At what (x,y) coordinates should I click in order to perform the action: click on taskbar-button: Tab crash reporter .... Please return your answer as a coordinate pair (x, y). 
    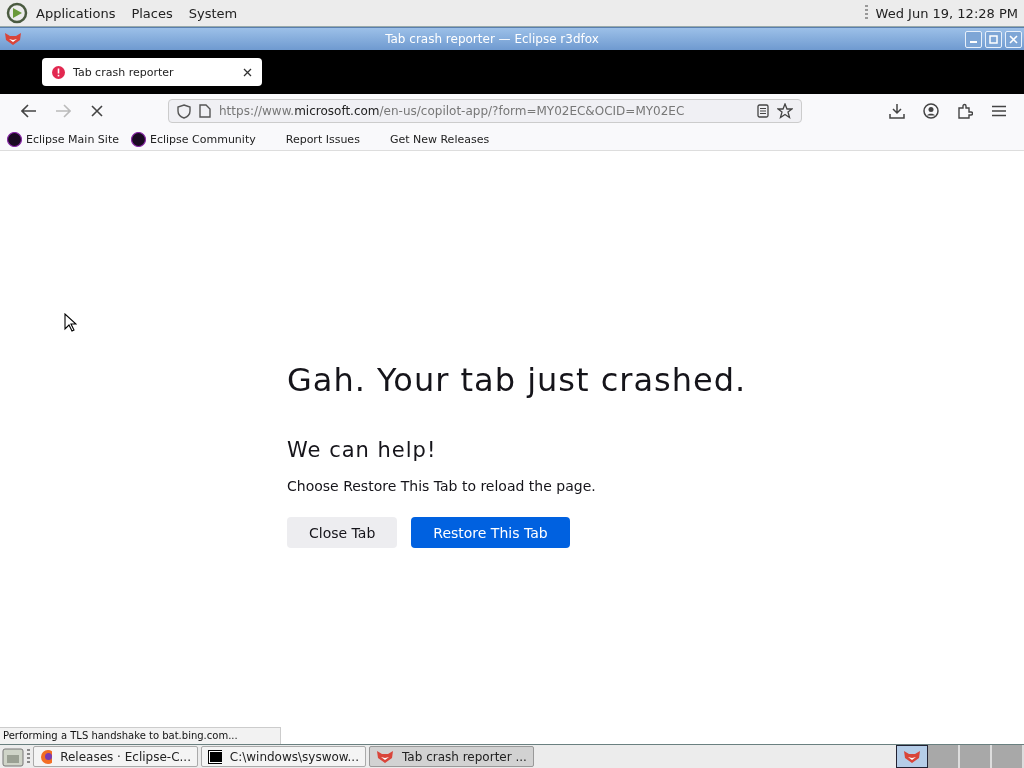
    Looking at the image, I should click on (451, 756).